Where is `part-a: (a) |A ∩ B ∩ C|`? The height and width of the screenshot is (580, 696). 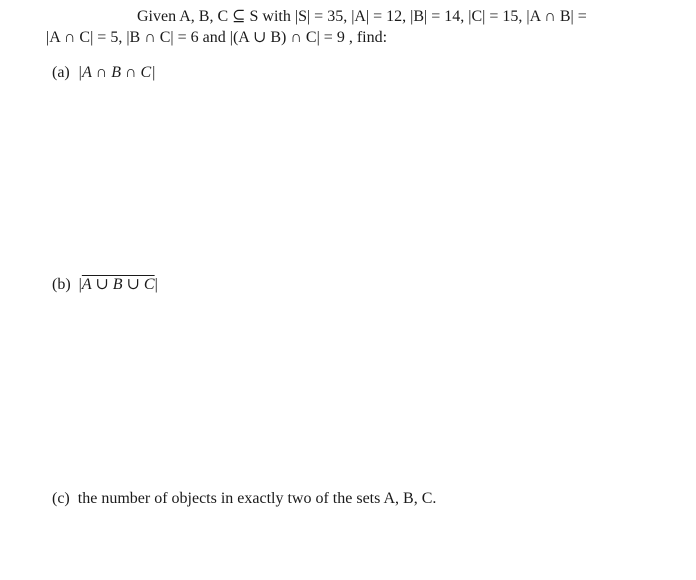
part-a: (a) |A ∩ B ∩ C| is located at coordinates (104, 73).